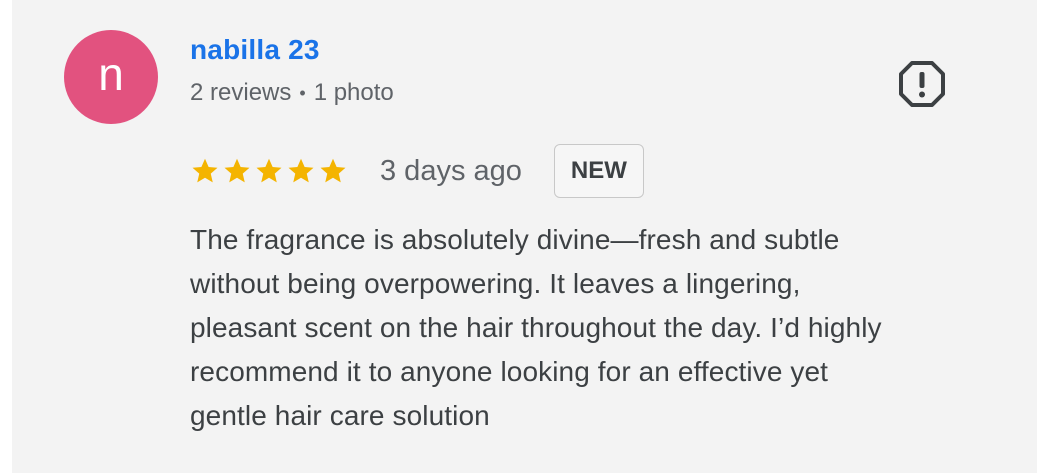  Describe the element at coordinates (340, 415) in the screenshot. I see `review-text-line: gentle hair care solution` at that location.